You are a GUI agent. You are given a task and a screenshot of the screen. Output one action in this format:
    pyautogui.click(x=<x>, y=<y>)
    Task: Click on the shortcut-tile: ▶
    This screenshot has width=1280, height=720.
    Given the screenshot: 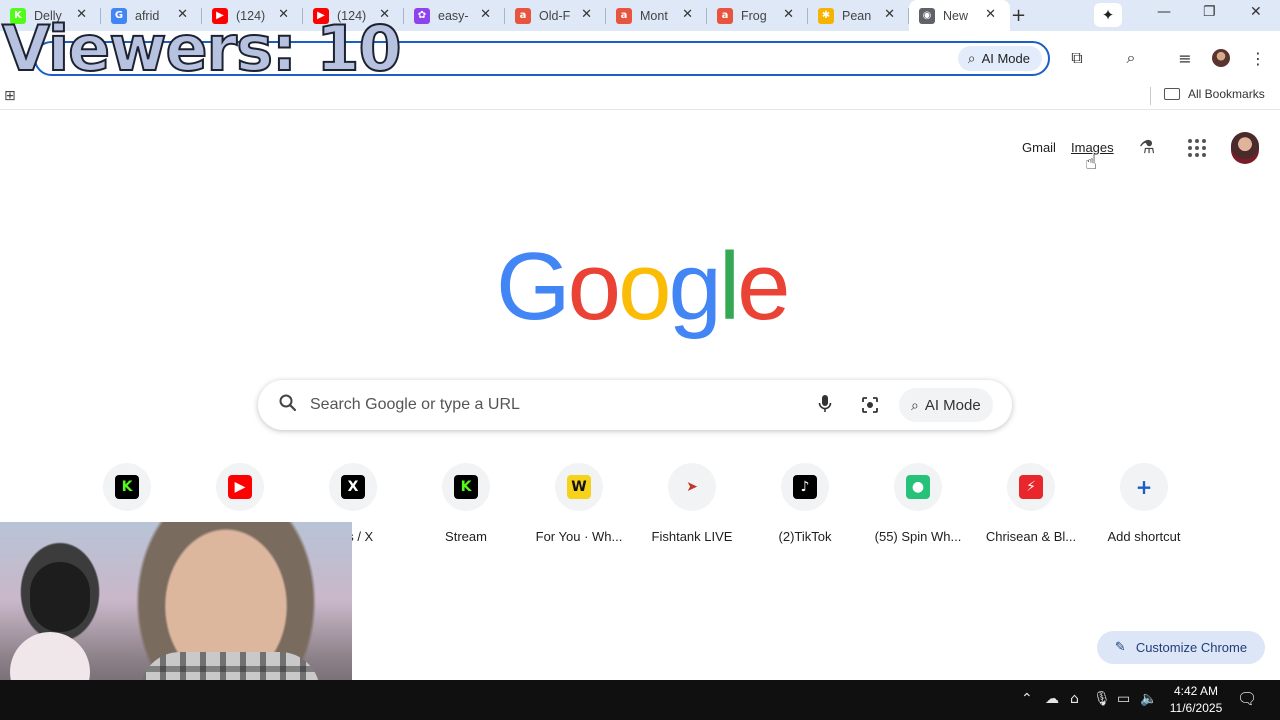 What is the action you would take?
    pyautogui.click(x=240, y=496)
    